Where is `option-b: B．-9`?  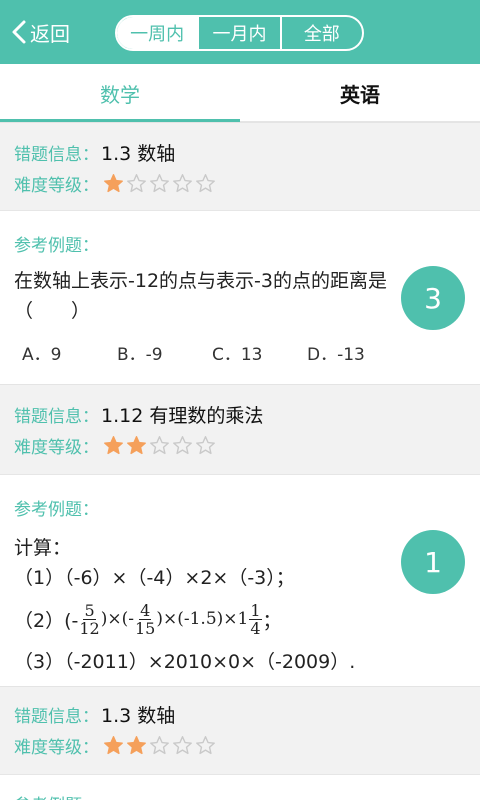 option-b: B．-9 is located at coordinates (140, 355).